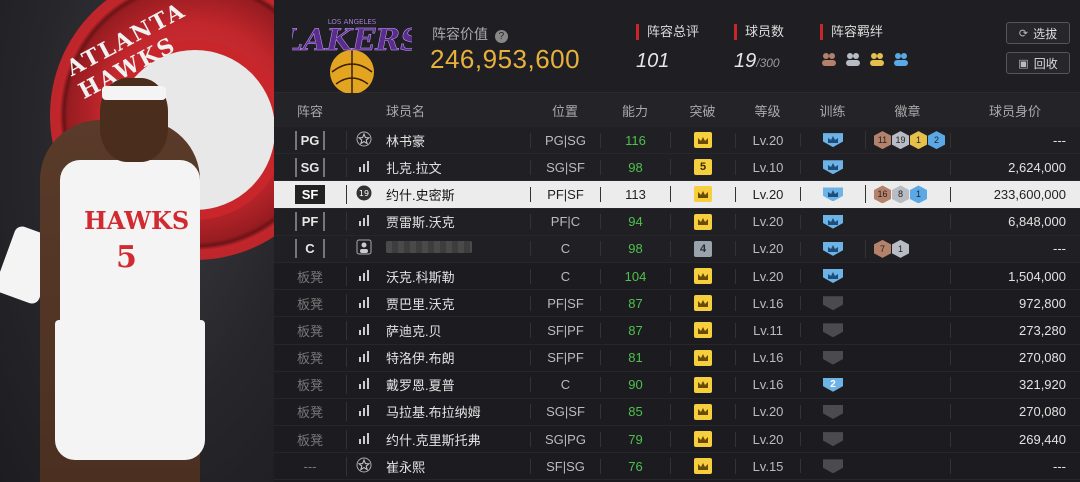  I want to click on player-name: 戴罗恩.夏普, so click(455, 384).